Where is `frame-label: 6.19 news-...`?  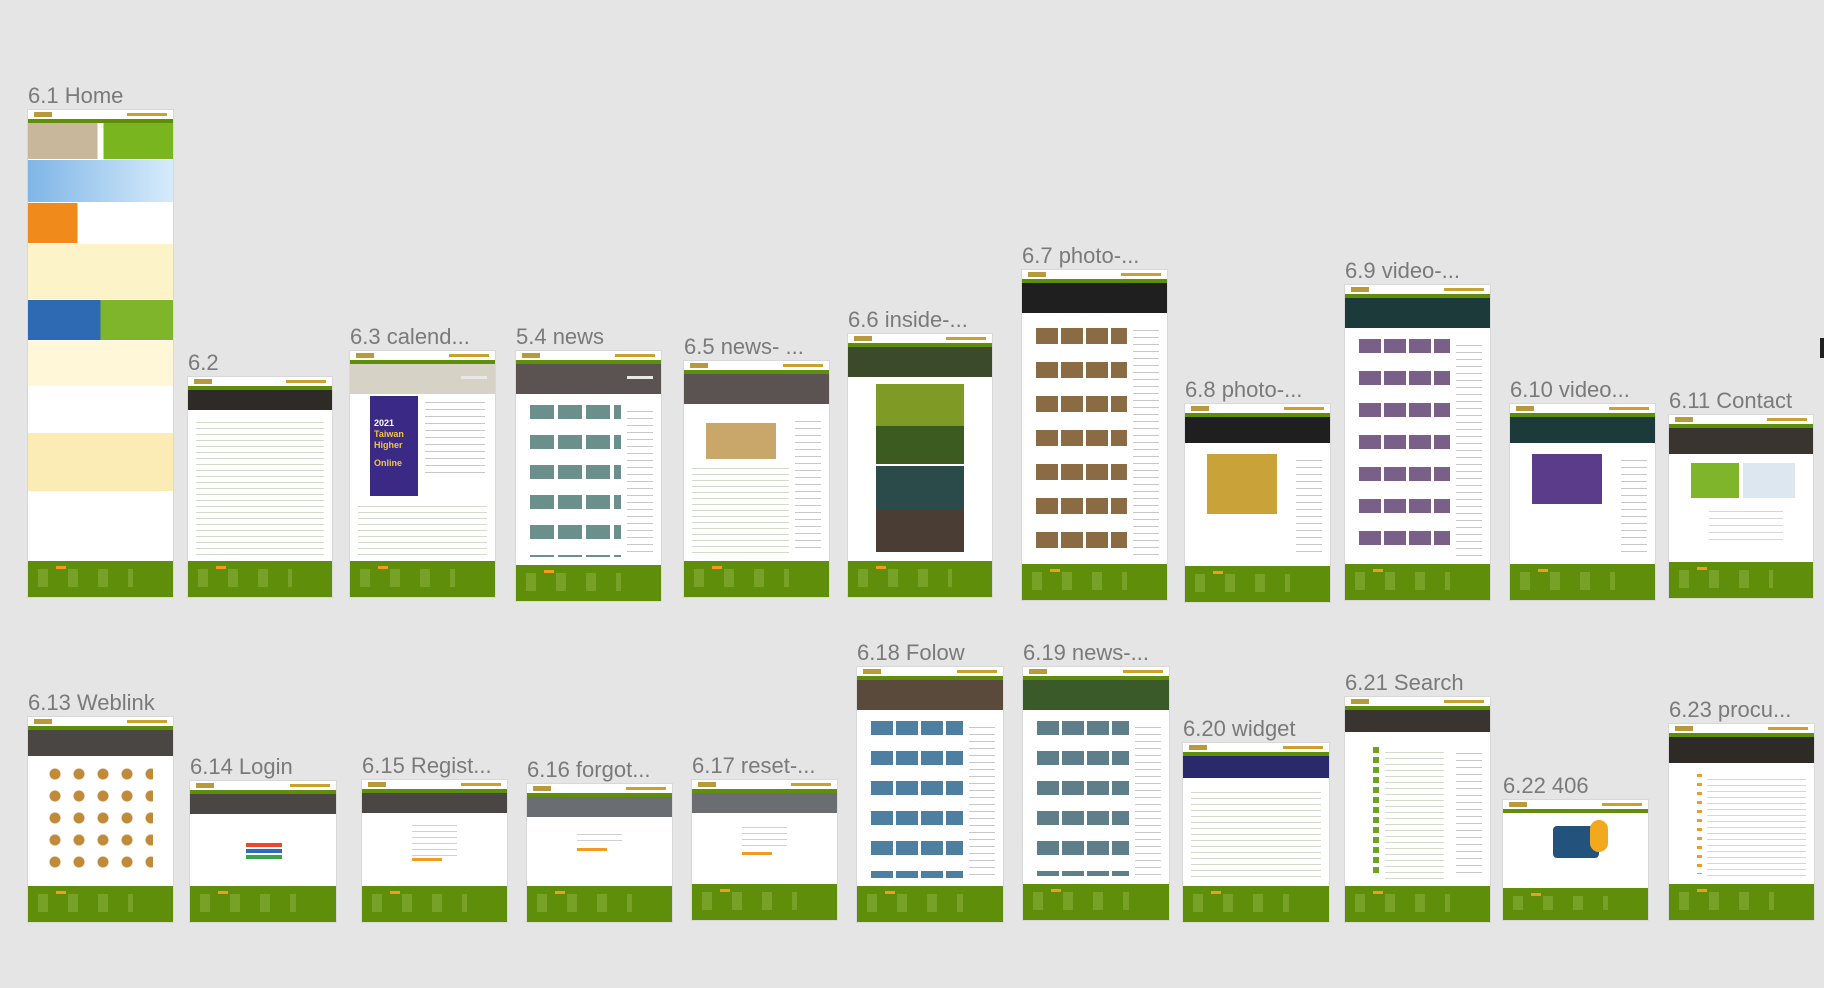
frame-label: 6.19 news-... is located at coordinates (1086, 653).